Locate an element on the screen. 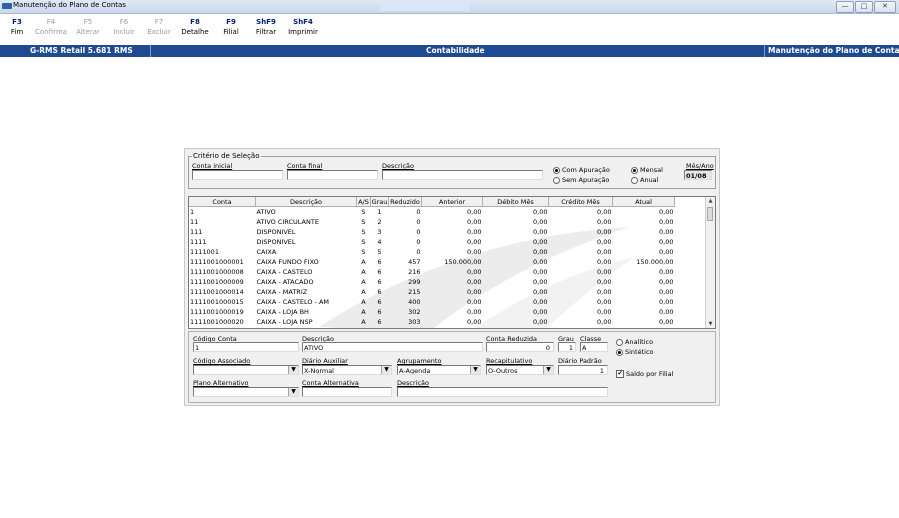 The height and width of the screenshot is (518, 899). col-header-descricao: Descrição is located at coordinates (306, 202).